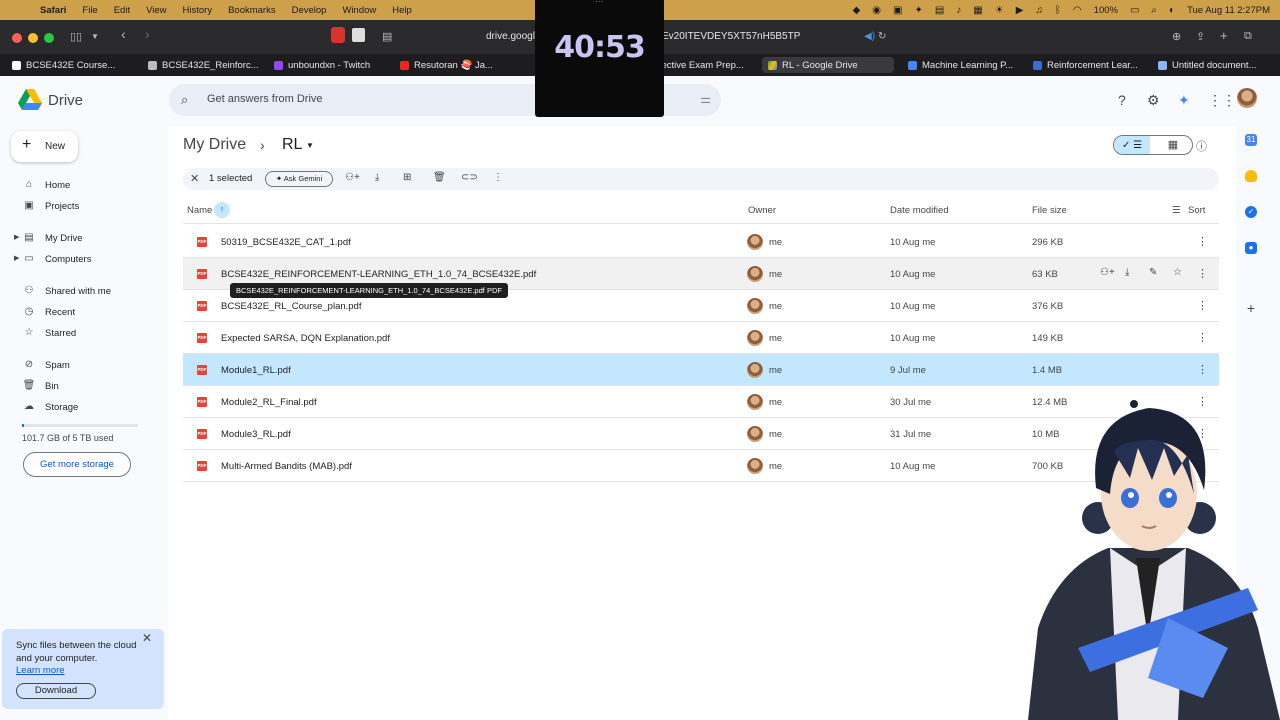  What do you see at coordinates (256, 434) in the screenshot?
I see `file-name: Module3_RL.pdf` at bounding box center [256, 434].